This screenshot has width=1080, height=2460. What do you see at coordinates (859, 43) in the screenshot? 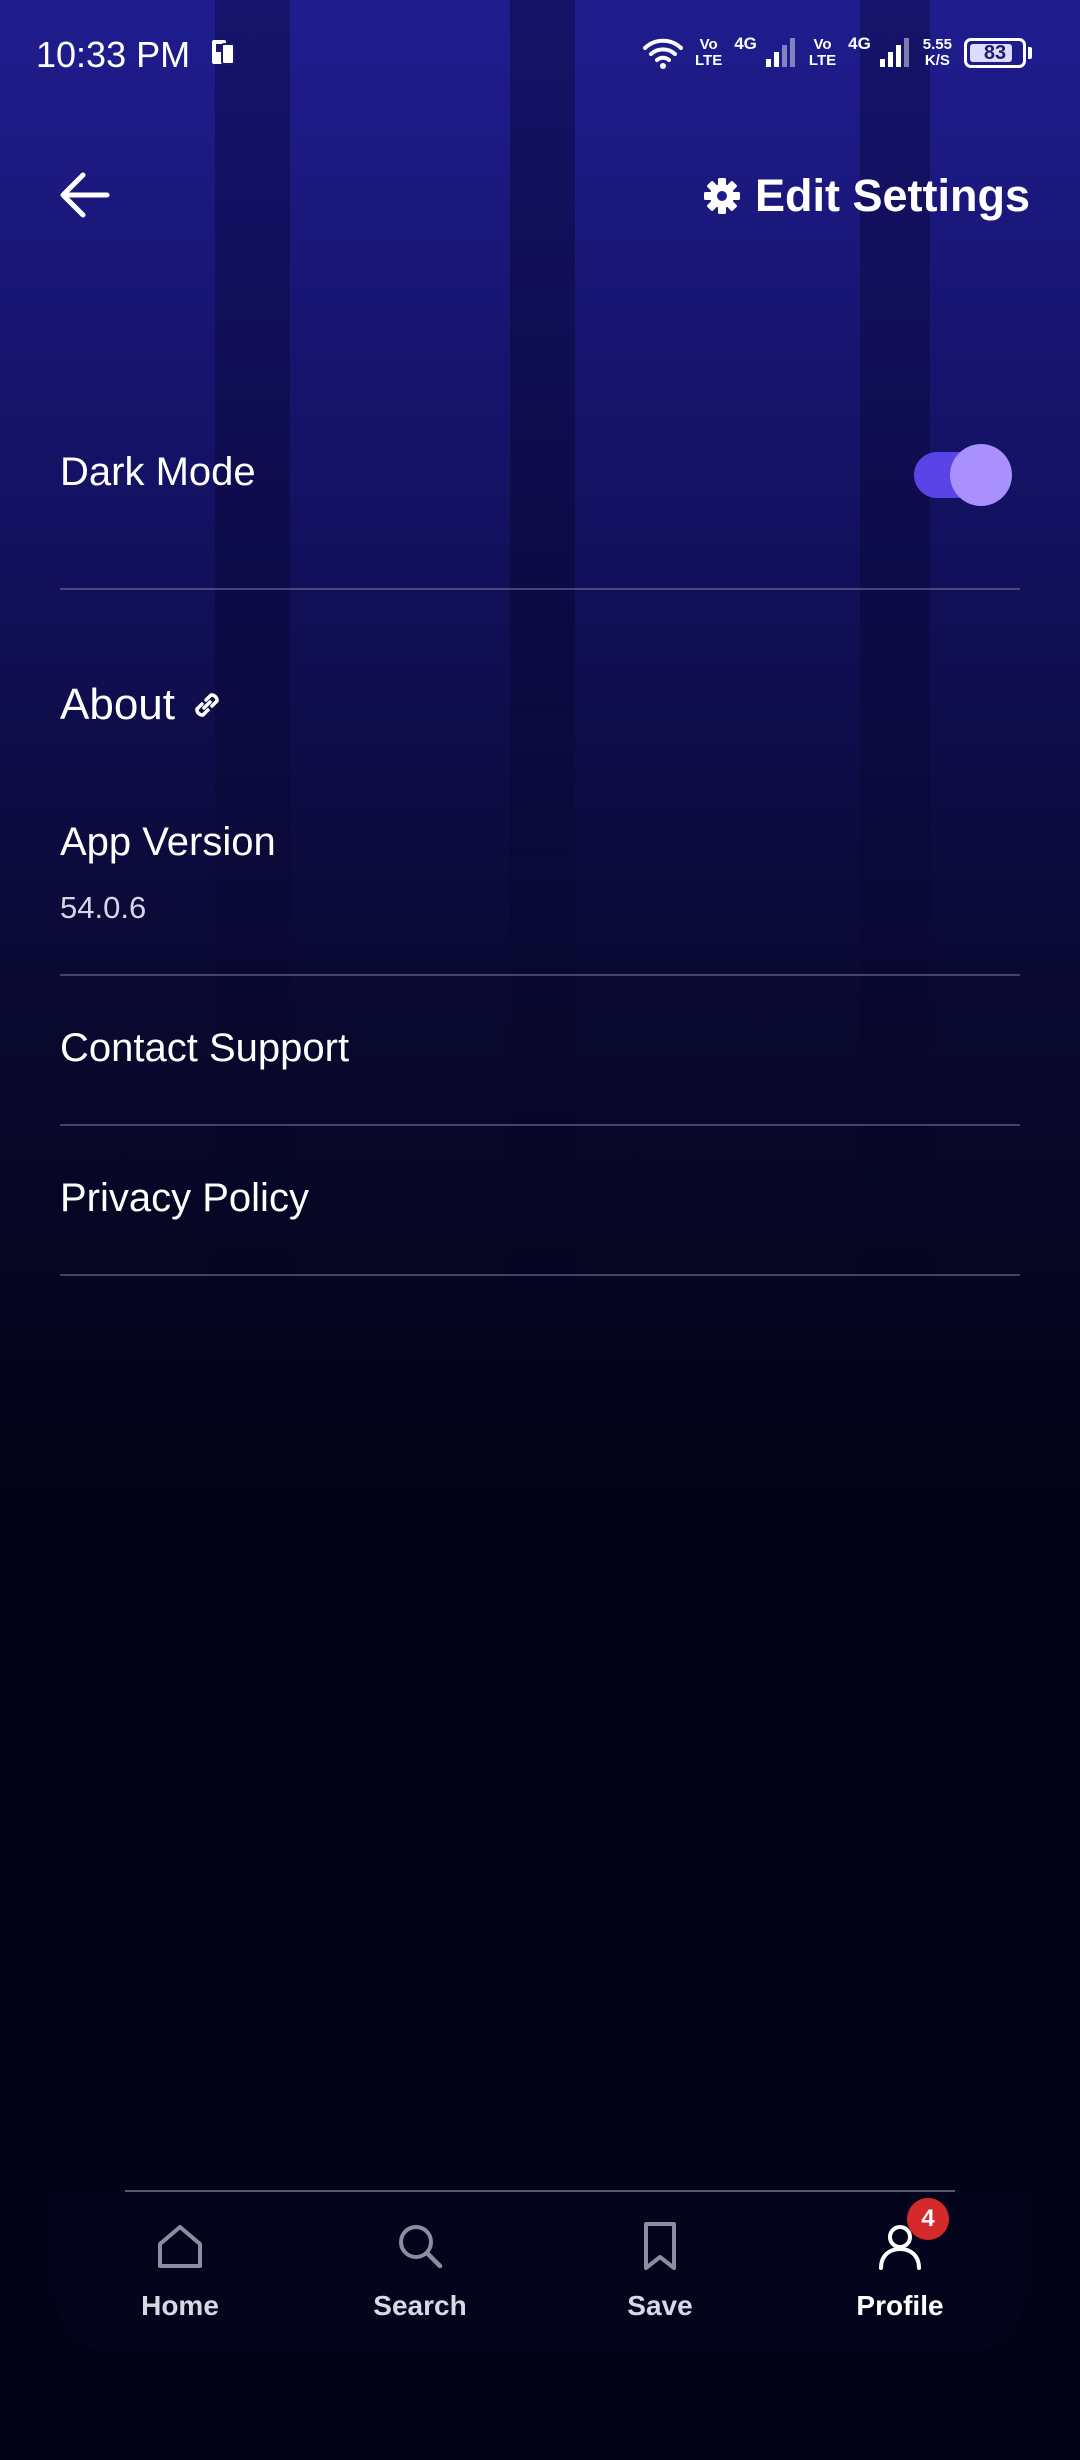
I see `sim2-network-type: 4G` at bounding box center [859, 43].